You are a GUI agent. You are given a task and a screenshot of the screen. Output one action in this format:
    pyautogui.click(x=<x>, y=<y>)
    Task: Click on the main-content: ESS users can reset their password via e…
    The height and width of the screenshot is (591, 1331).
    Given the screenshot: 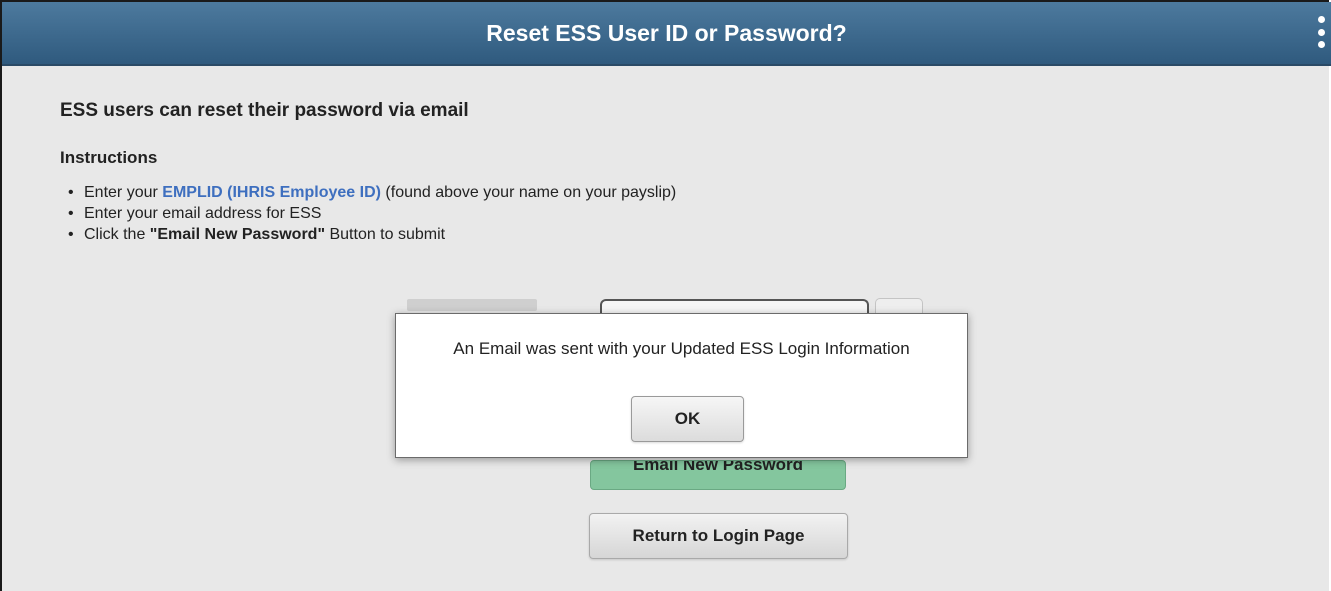 What is the action you would take?
    pyautogui.click(x=368, y=172)
    